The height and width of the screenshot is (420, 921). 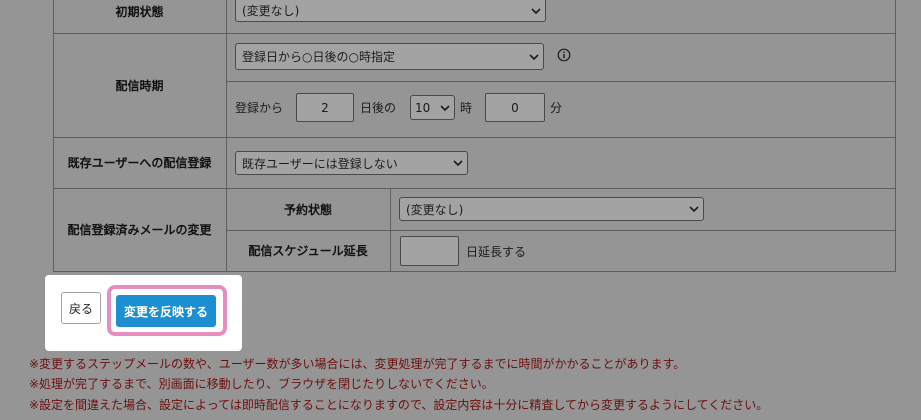 I want to click on initial-state-label: 初期状態, so click(x=139, y=11).